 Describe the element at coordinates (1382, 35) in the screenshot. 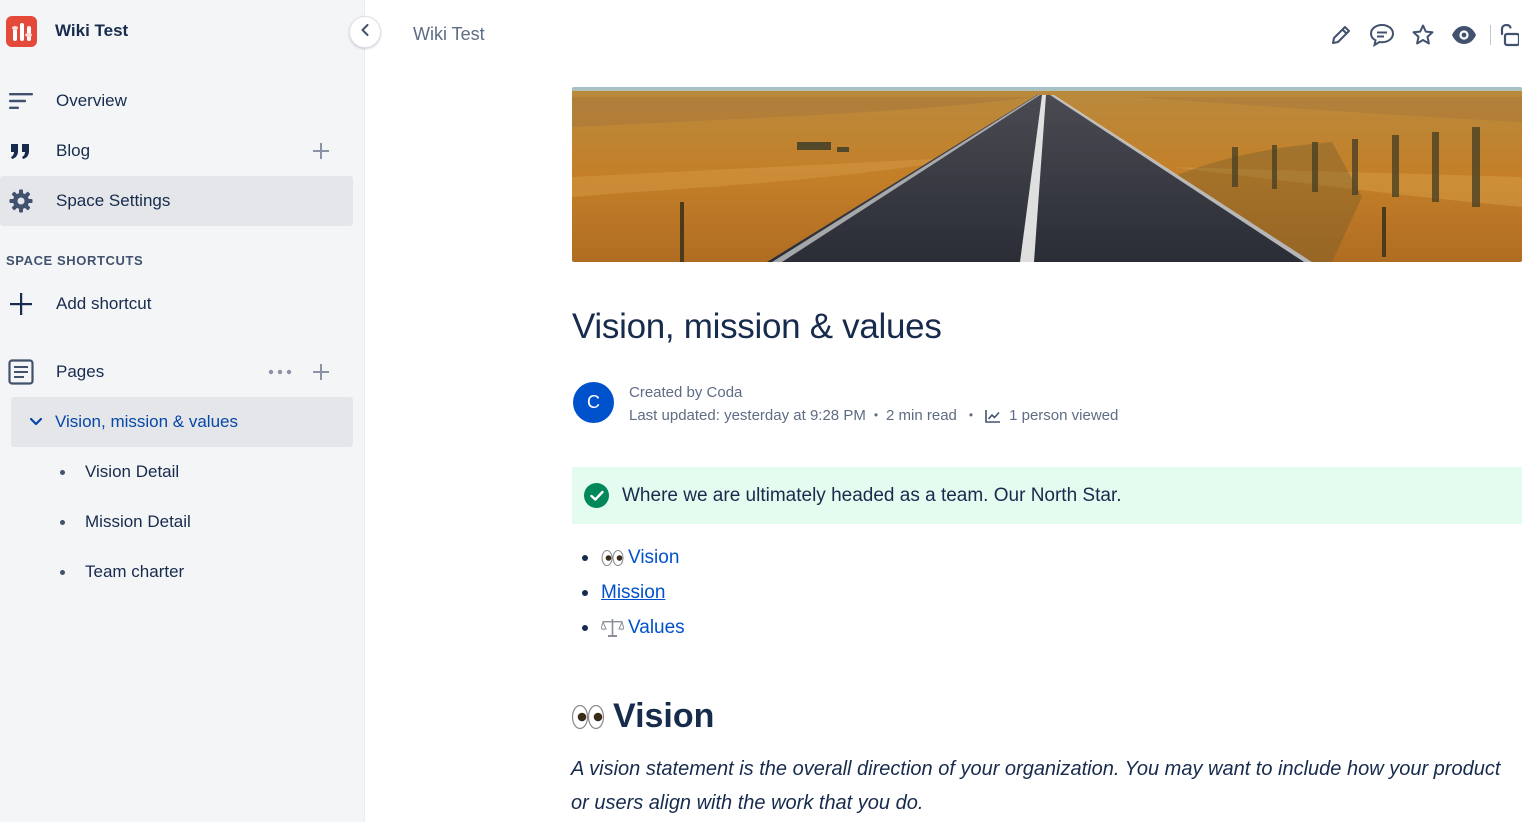

I see `comment-icon` at that location.